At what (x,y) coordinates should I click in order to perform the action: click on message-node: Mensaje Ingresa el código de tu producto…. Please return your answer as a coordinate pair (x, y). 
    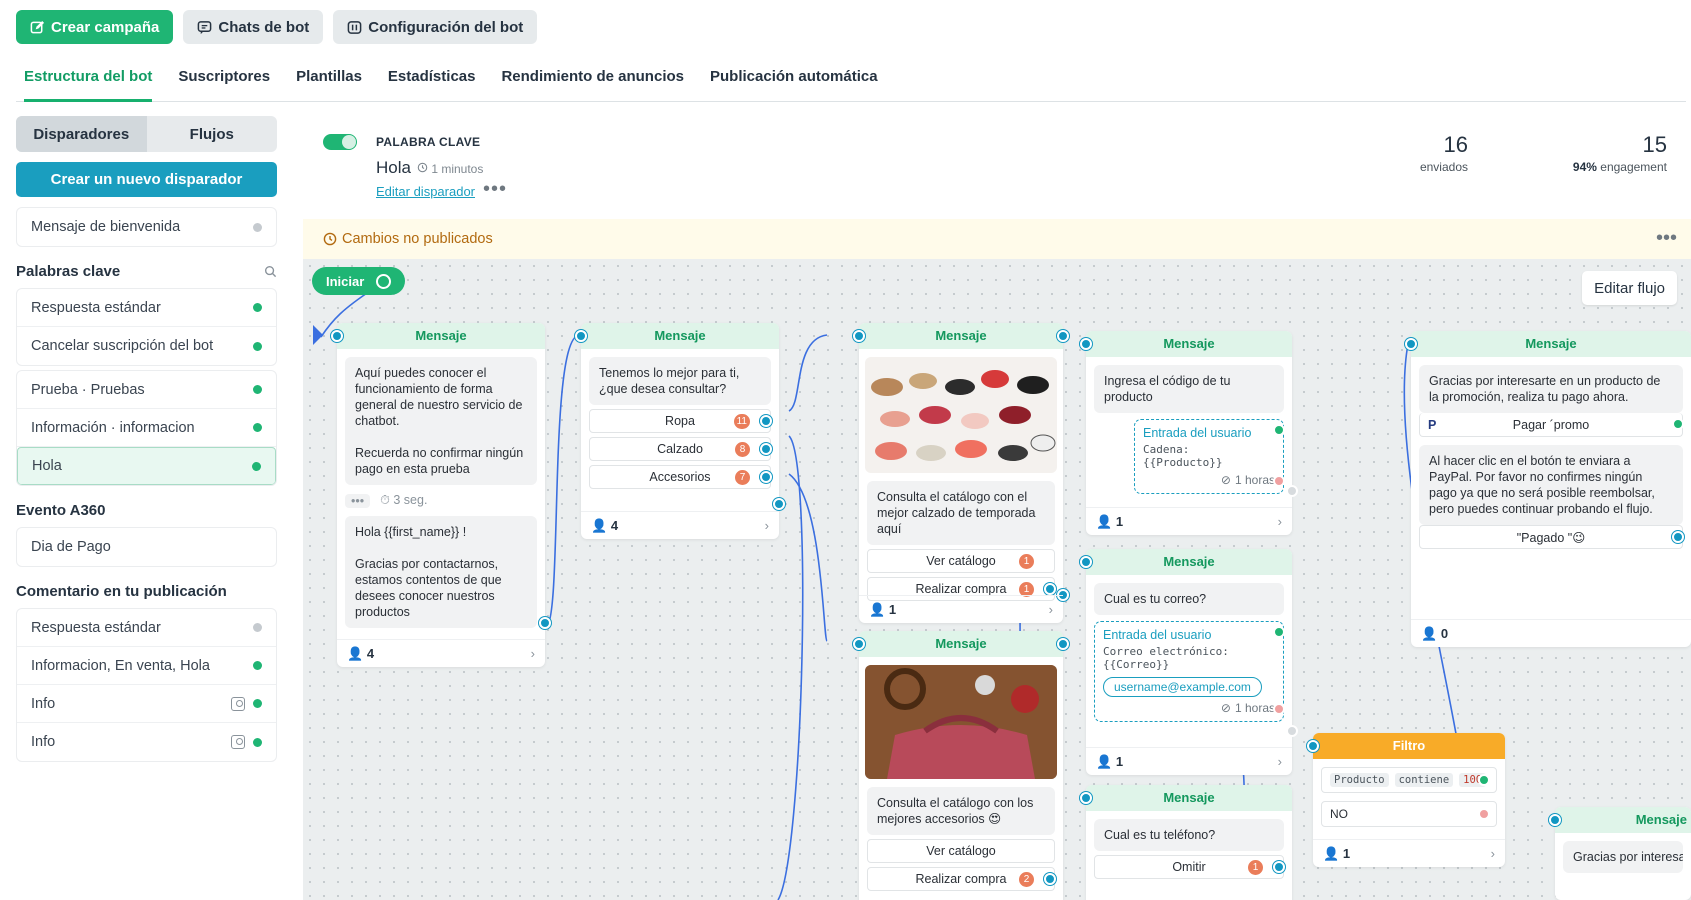
    Looking at the image, I should click on (1189, 433).